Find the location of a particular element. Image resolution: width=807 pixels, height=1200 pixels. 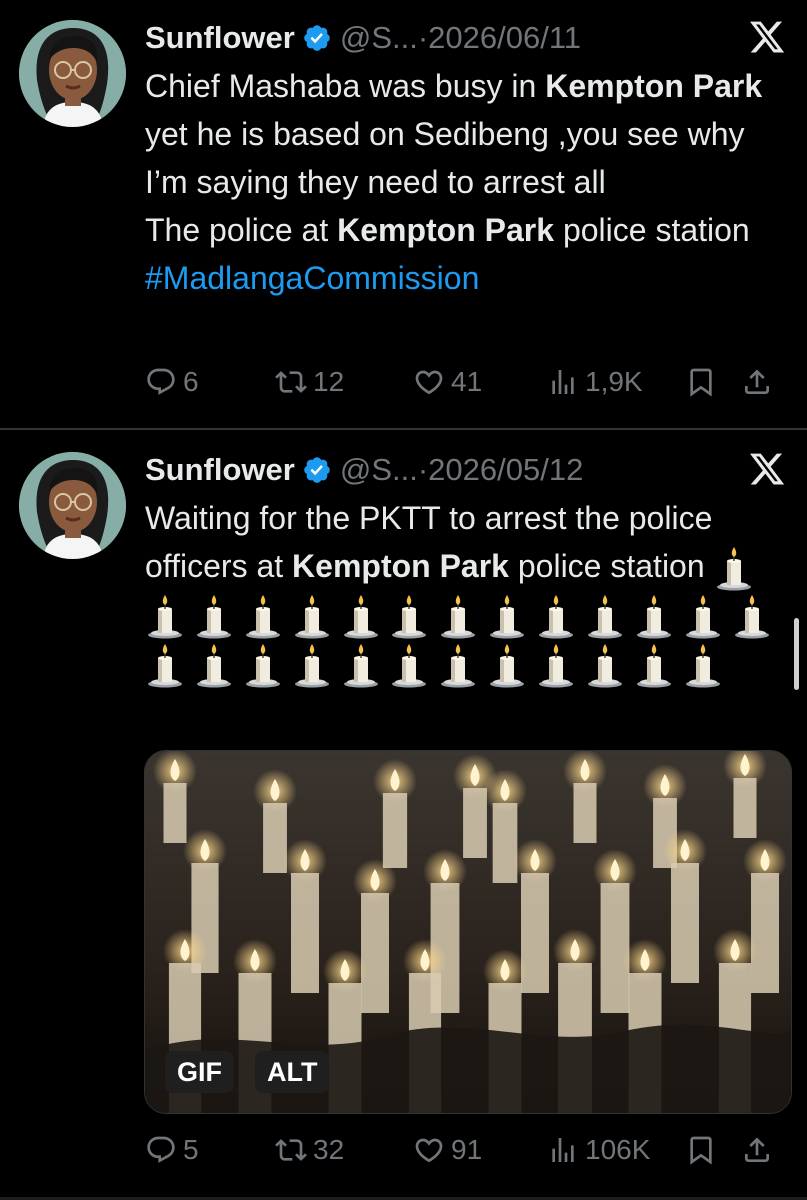

like-count: 91 is located at coordinates (467, 1149).